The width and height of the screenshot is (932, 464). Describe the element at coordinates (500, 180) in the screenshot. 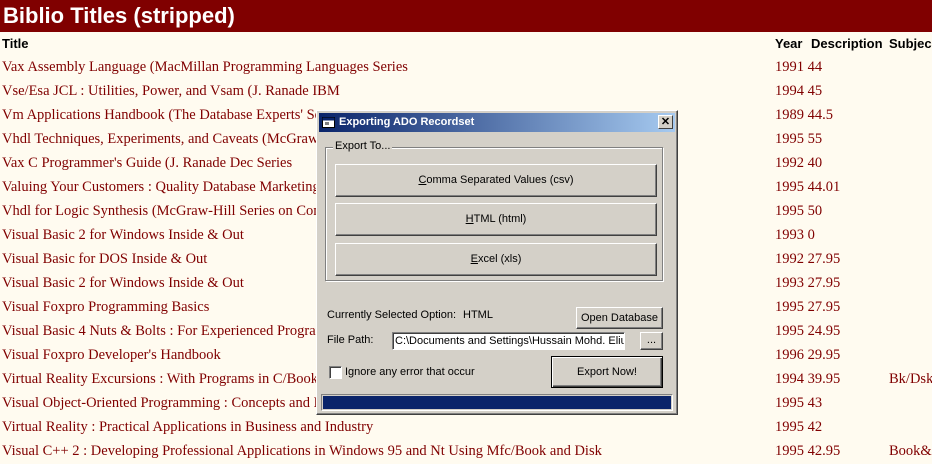

I see `csv-button-label: omma Separated Values (csv)` at that location.